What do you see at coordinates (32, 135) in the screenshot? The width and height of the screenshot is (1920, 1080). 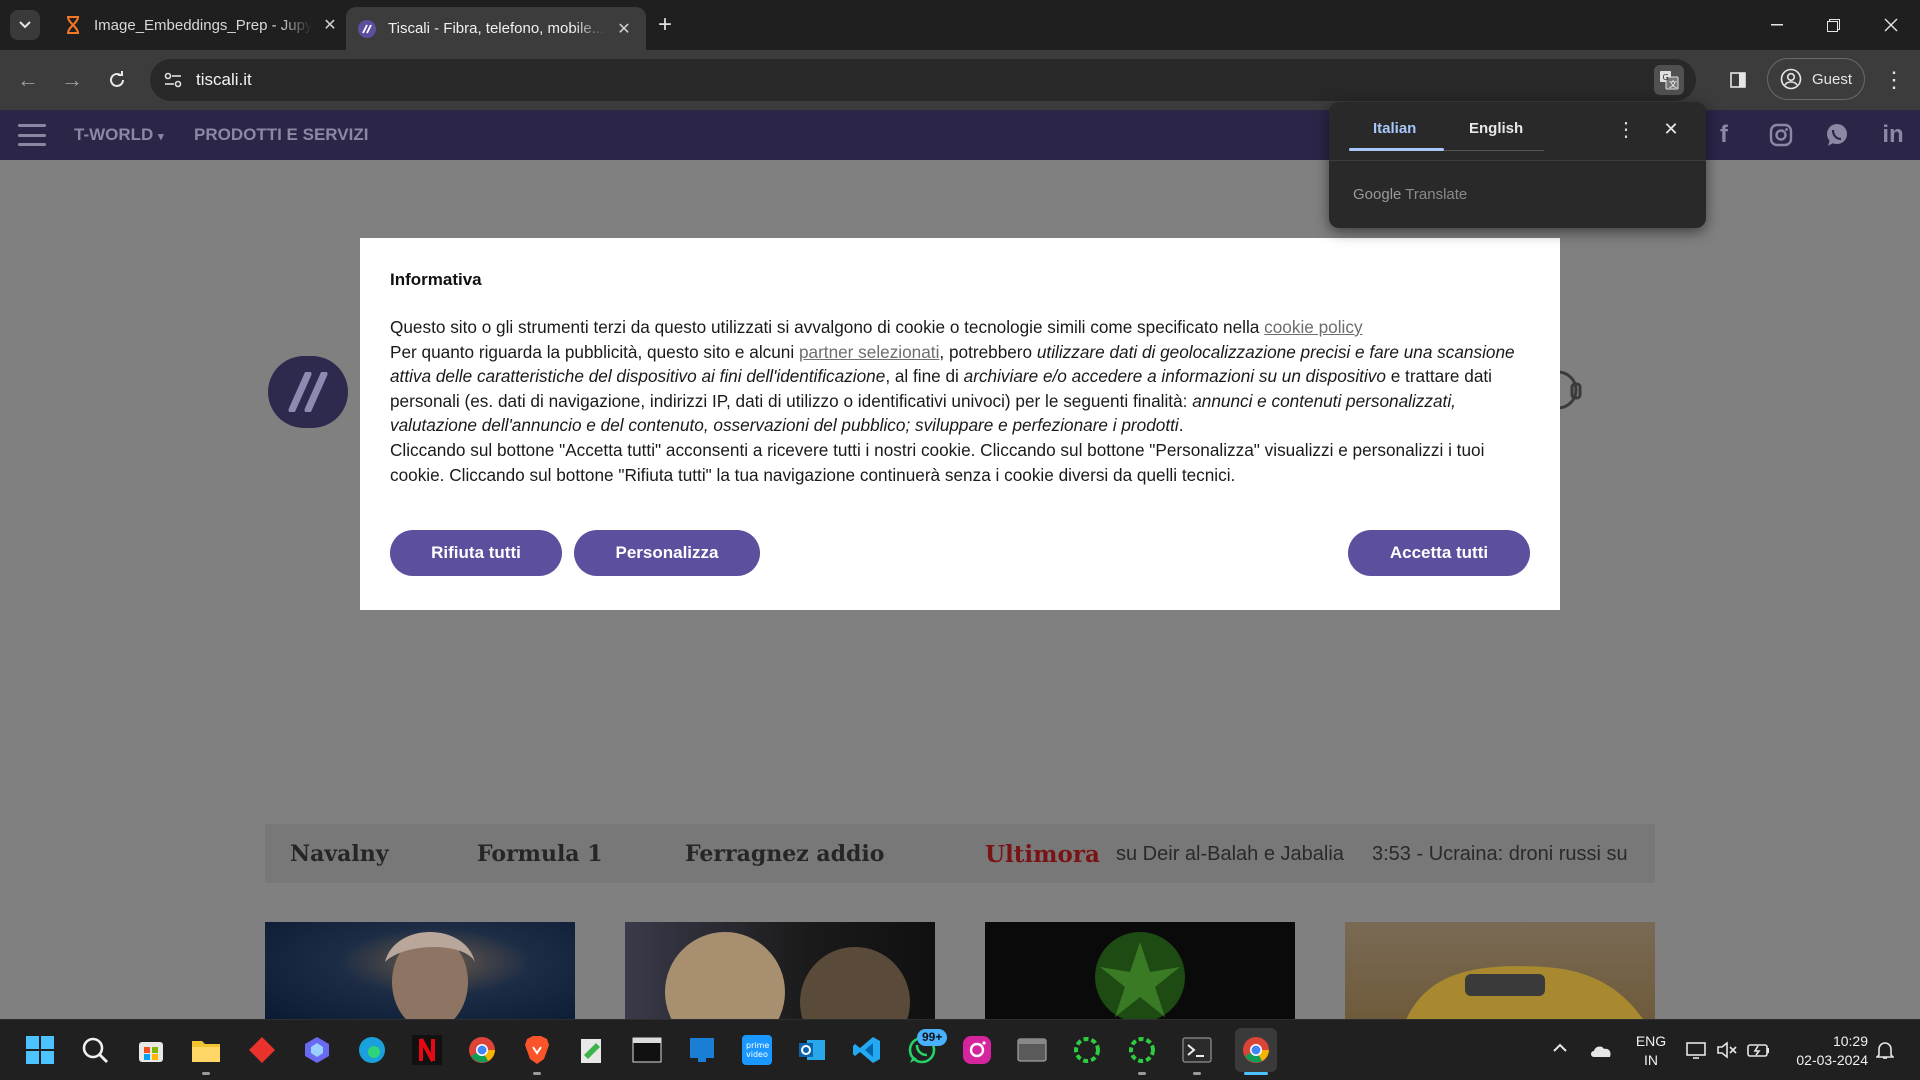 I see `hamburger-menu-icon` at bounding box center [32, 135].